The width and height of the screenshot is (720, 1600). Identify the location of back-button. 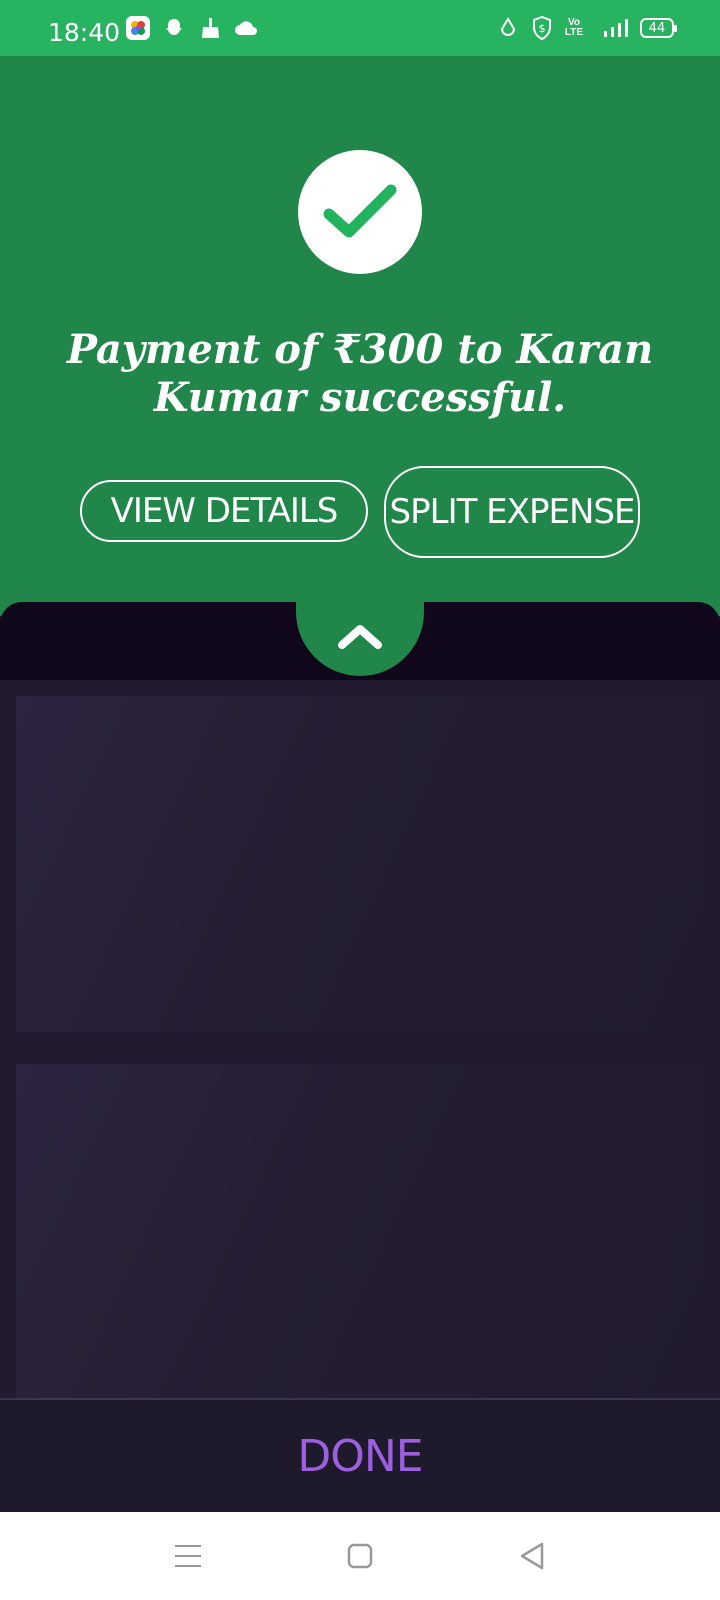
(532, 1556).